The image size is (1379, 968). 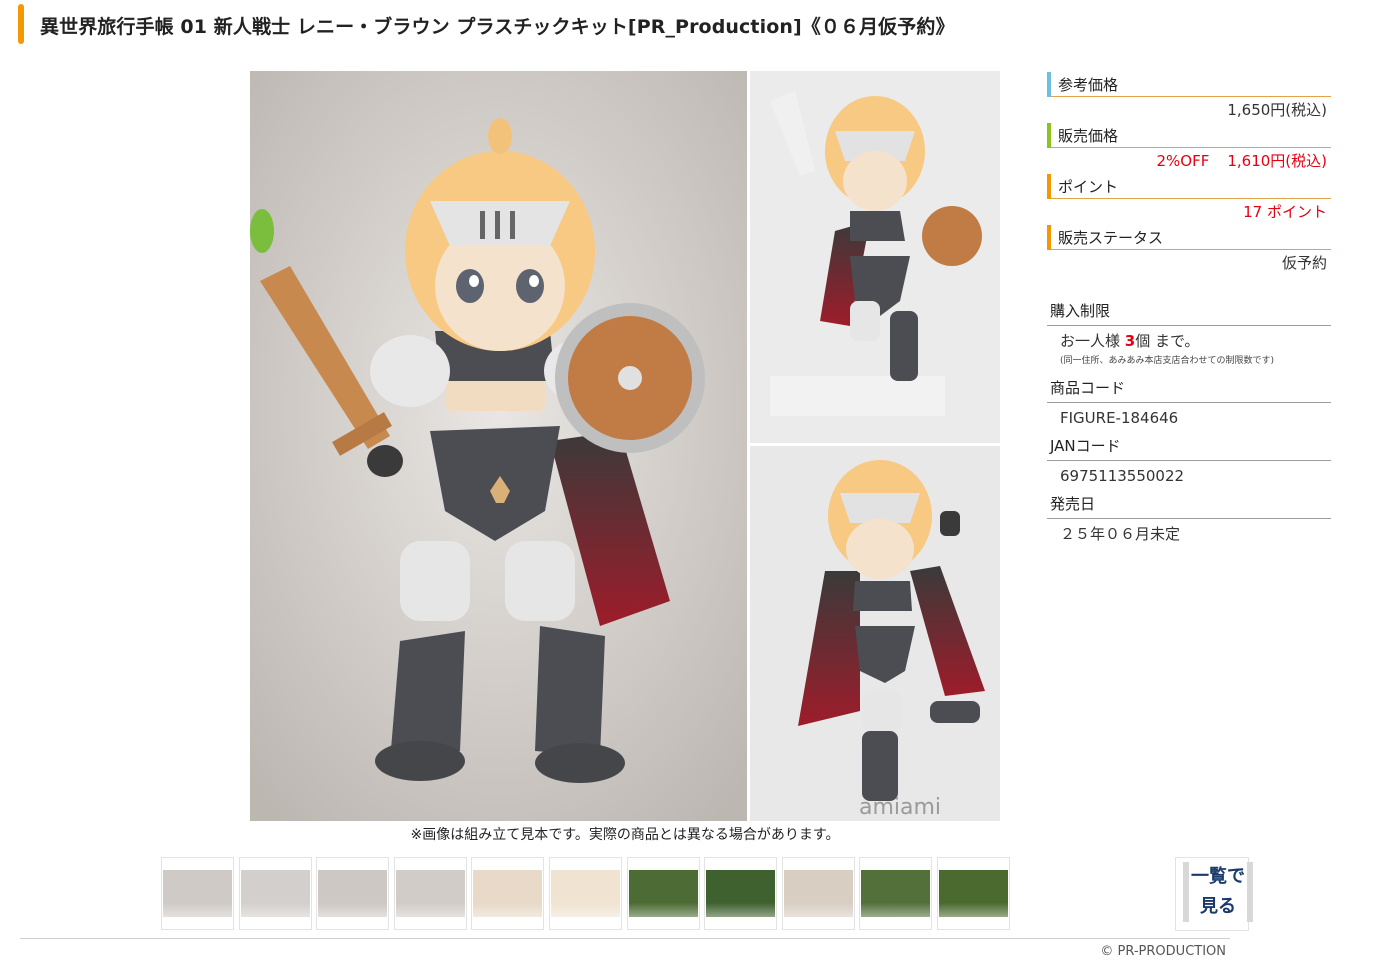 I want to click on view-all-button: 一覧で見る, so click(x=1214, y=894).